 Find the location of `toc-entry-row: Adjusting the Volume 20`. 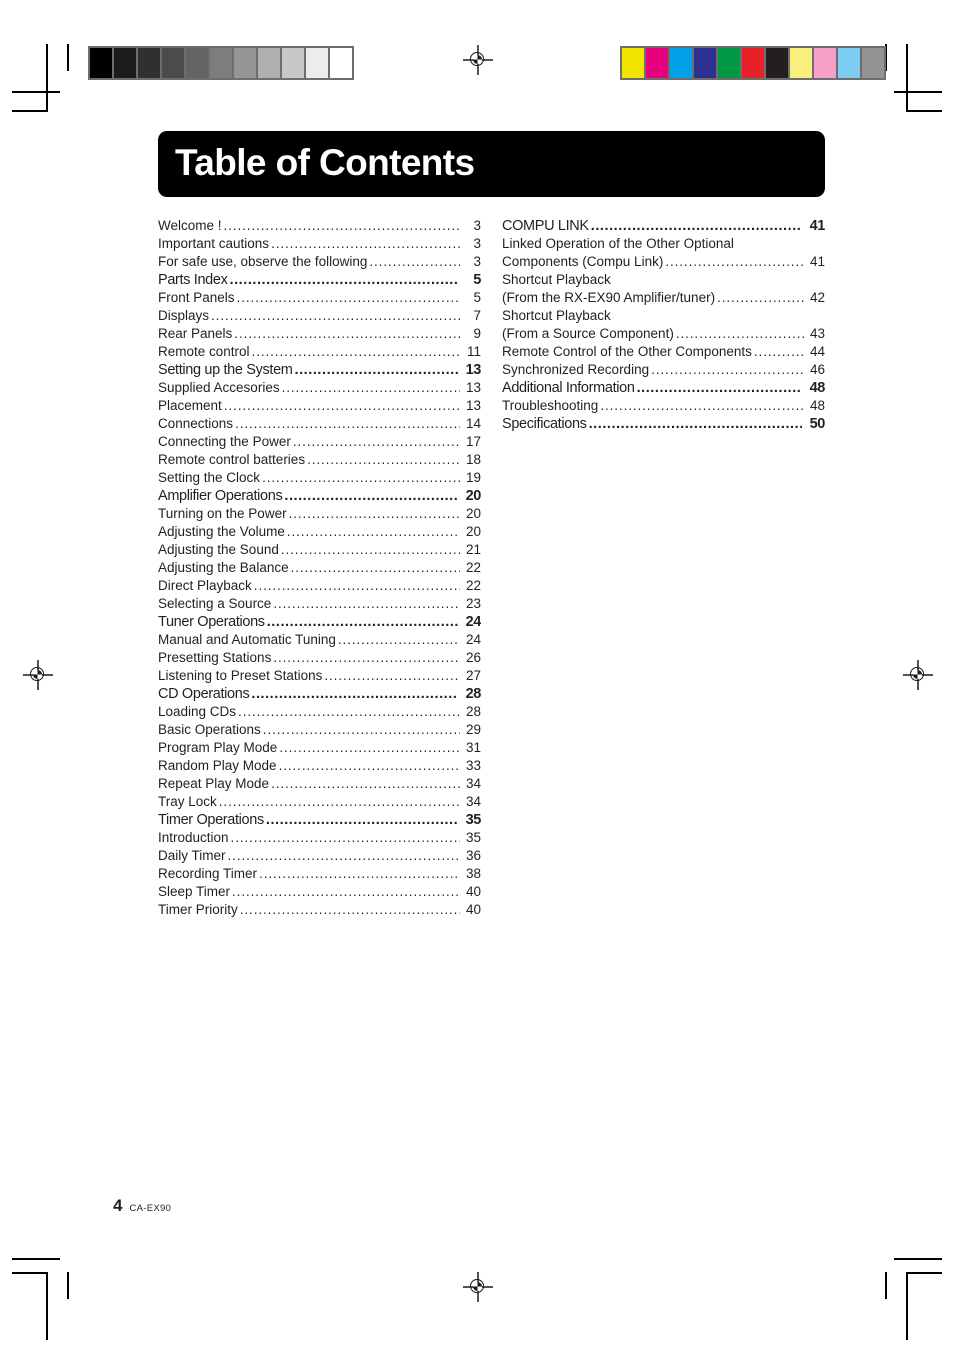

toc-entry-row: Adjusting the Volume 20 is located at coordinates (319, 532).